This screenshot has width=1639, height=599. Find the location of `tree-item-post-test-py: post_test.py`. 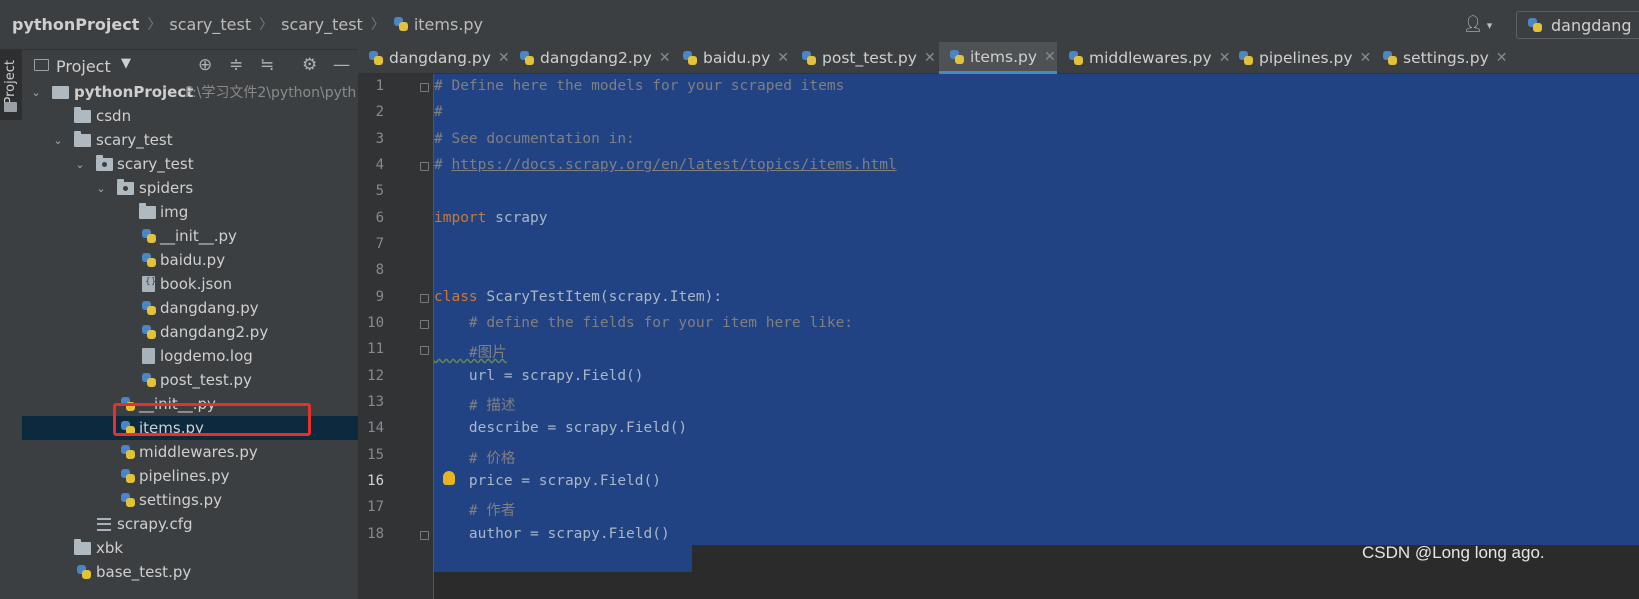

tree-item-post-test-py: post_test.py is located at coordinates (197, 380).